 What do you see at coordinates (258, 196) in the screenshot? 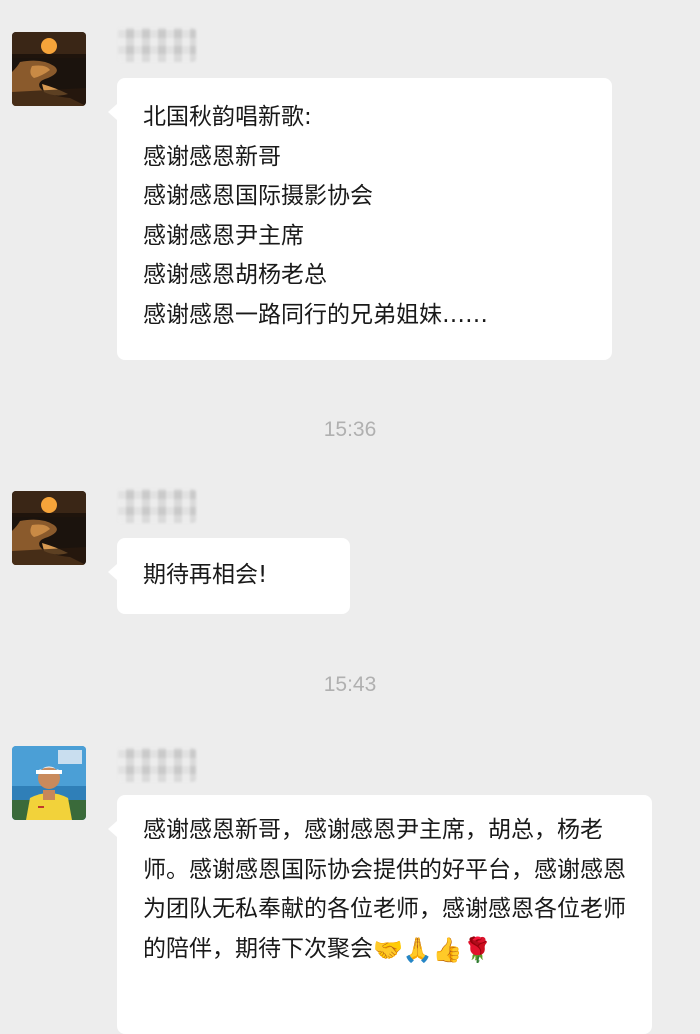
I see `message-line: 感谢感恩国际摄影协会` at bounding box center [258, 196].